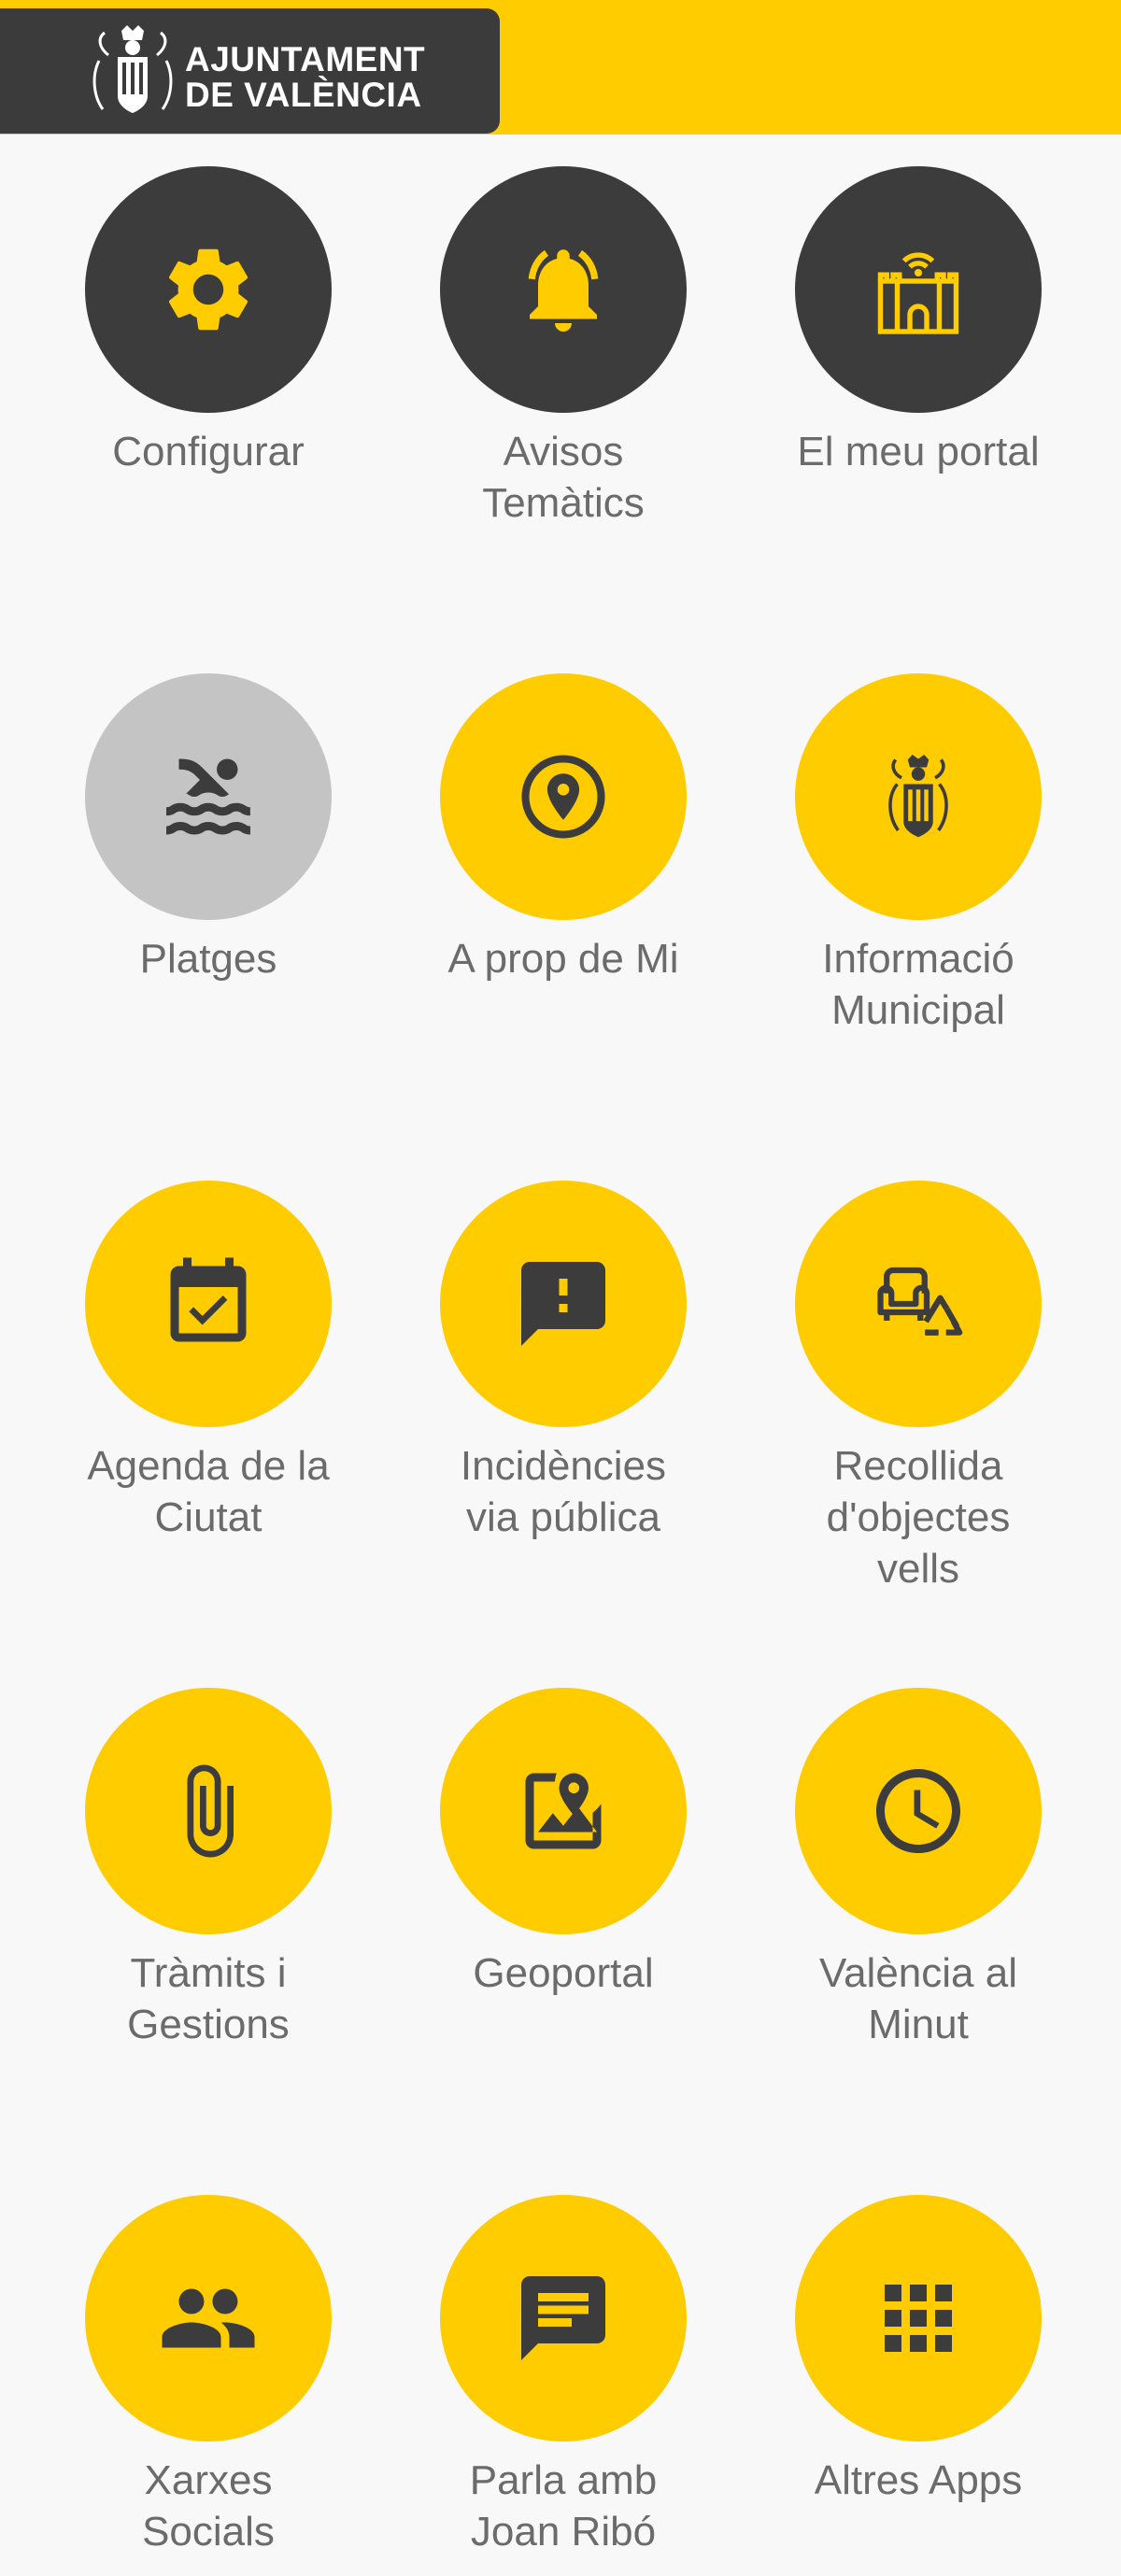 This screenshot has height=2576, width=1121. I want to click on platges-label: Platges, so click(208, 959).